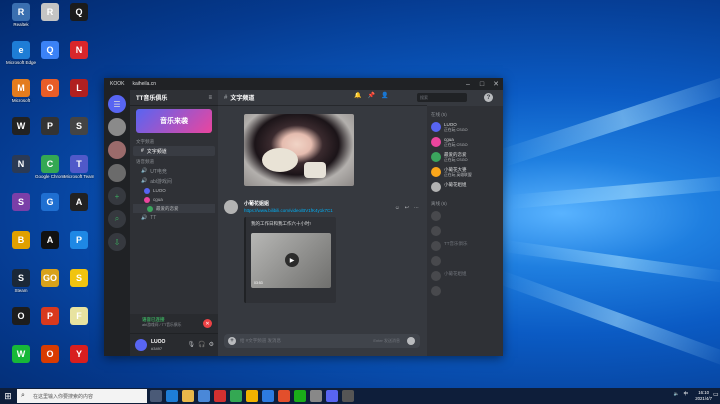 This screenshot has height=404, width=720. What do you see at coordinates (299, 150) in the screenshot?
I see `image-attachment` at bounding box center [299, 150].